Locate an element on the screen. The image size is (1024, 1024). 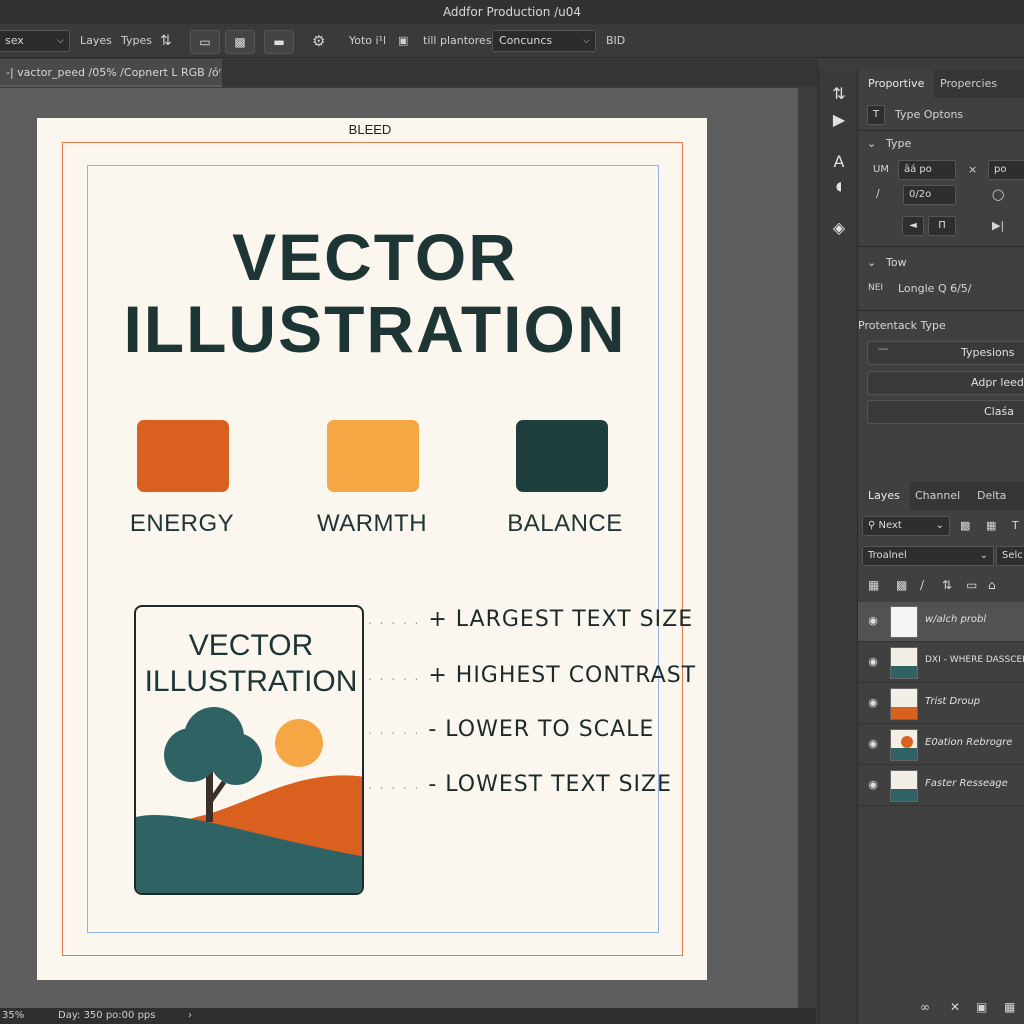
type-options-row: T Type Optons is located at coordinates (941, 115).